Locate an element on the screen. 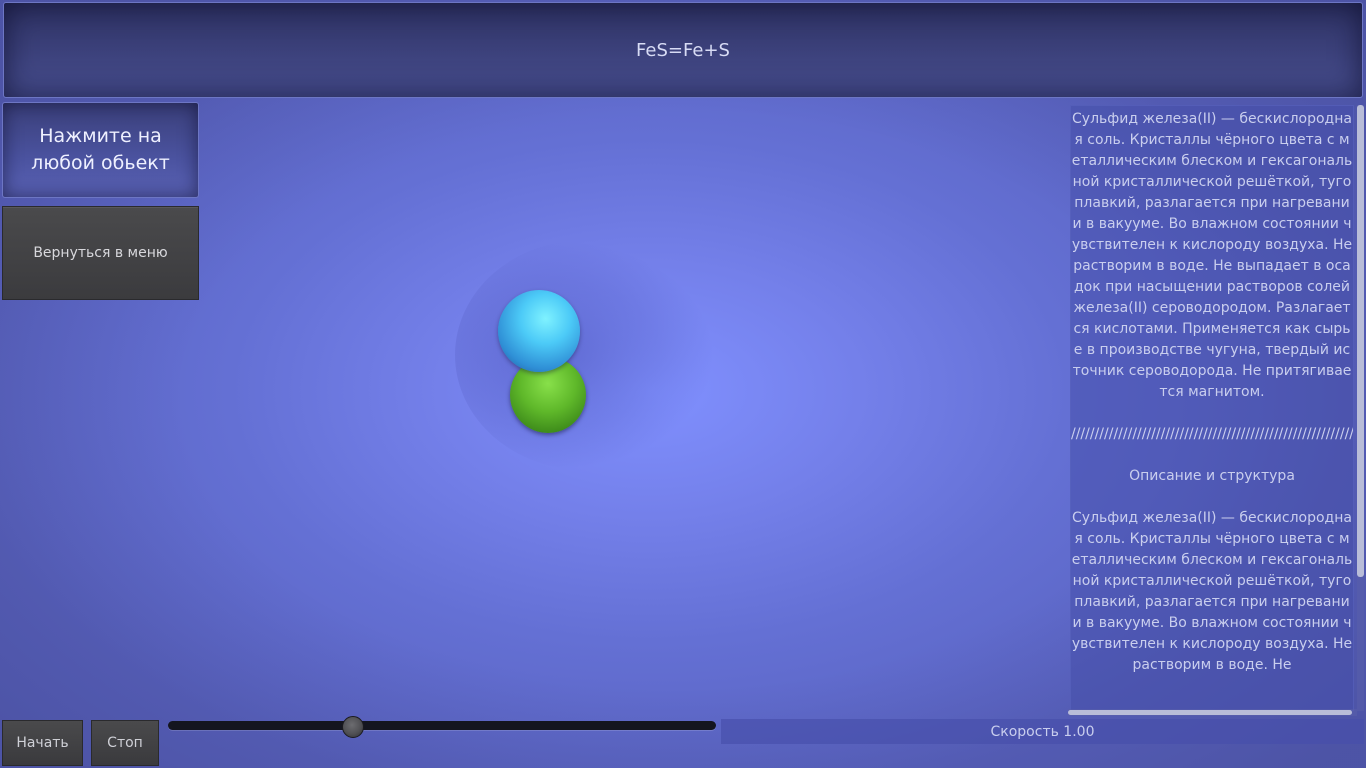  back-to-menu-button: Вернуться в меню is located at coordinates (100, 253).